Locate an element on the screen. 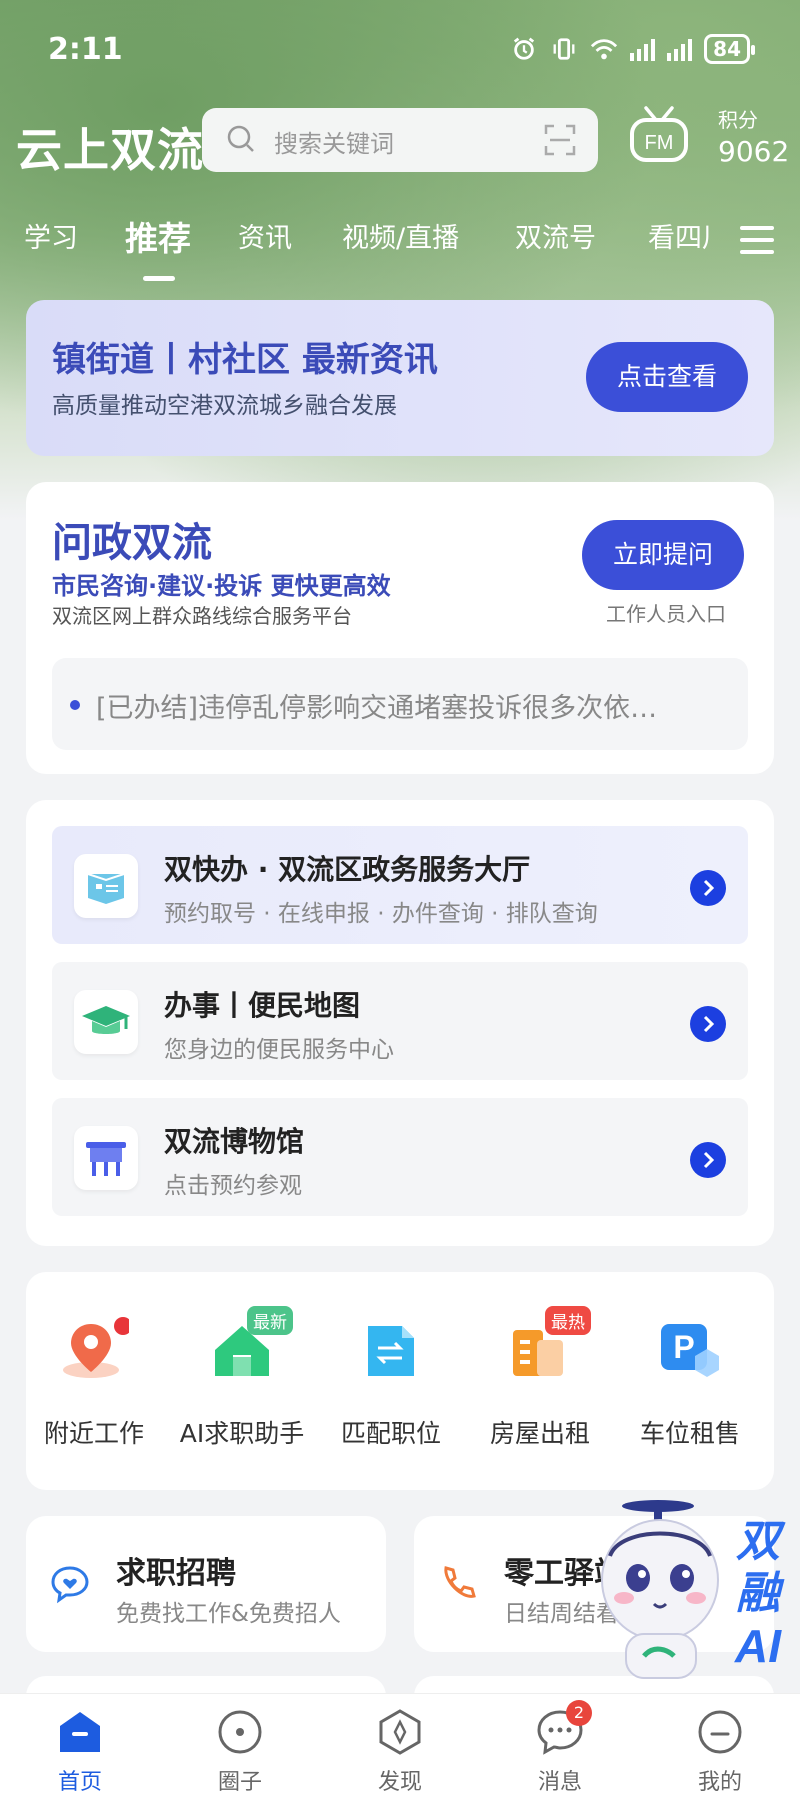 The width and height of the screenshot is (800, 1805). alarm-icon is located at coordinates (524, 48).